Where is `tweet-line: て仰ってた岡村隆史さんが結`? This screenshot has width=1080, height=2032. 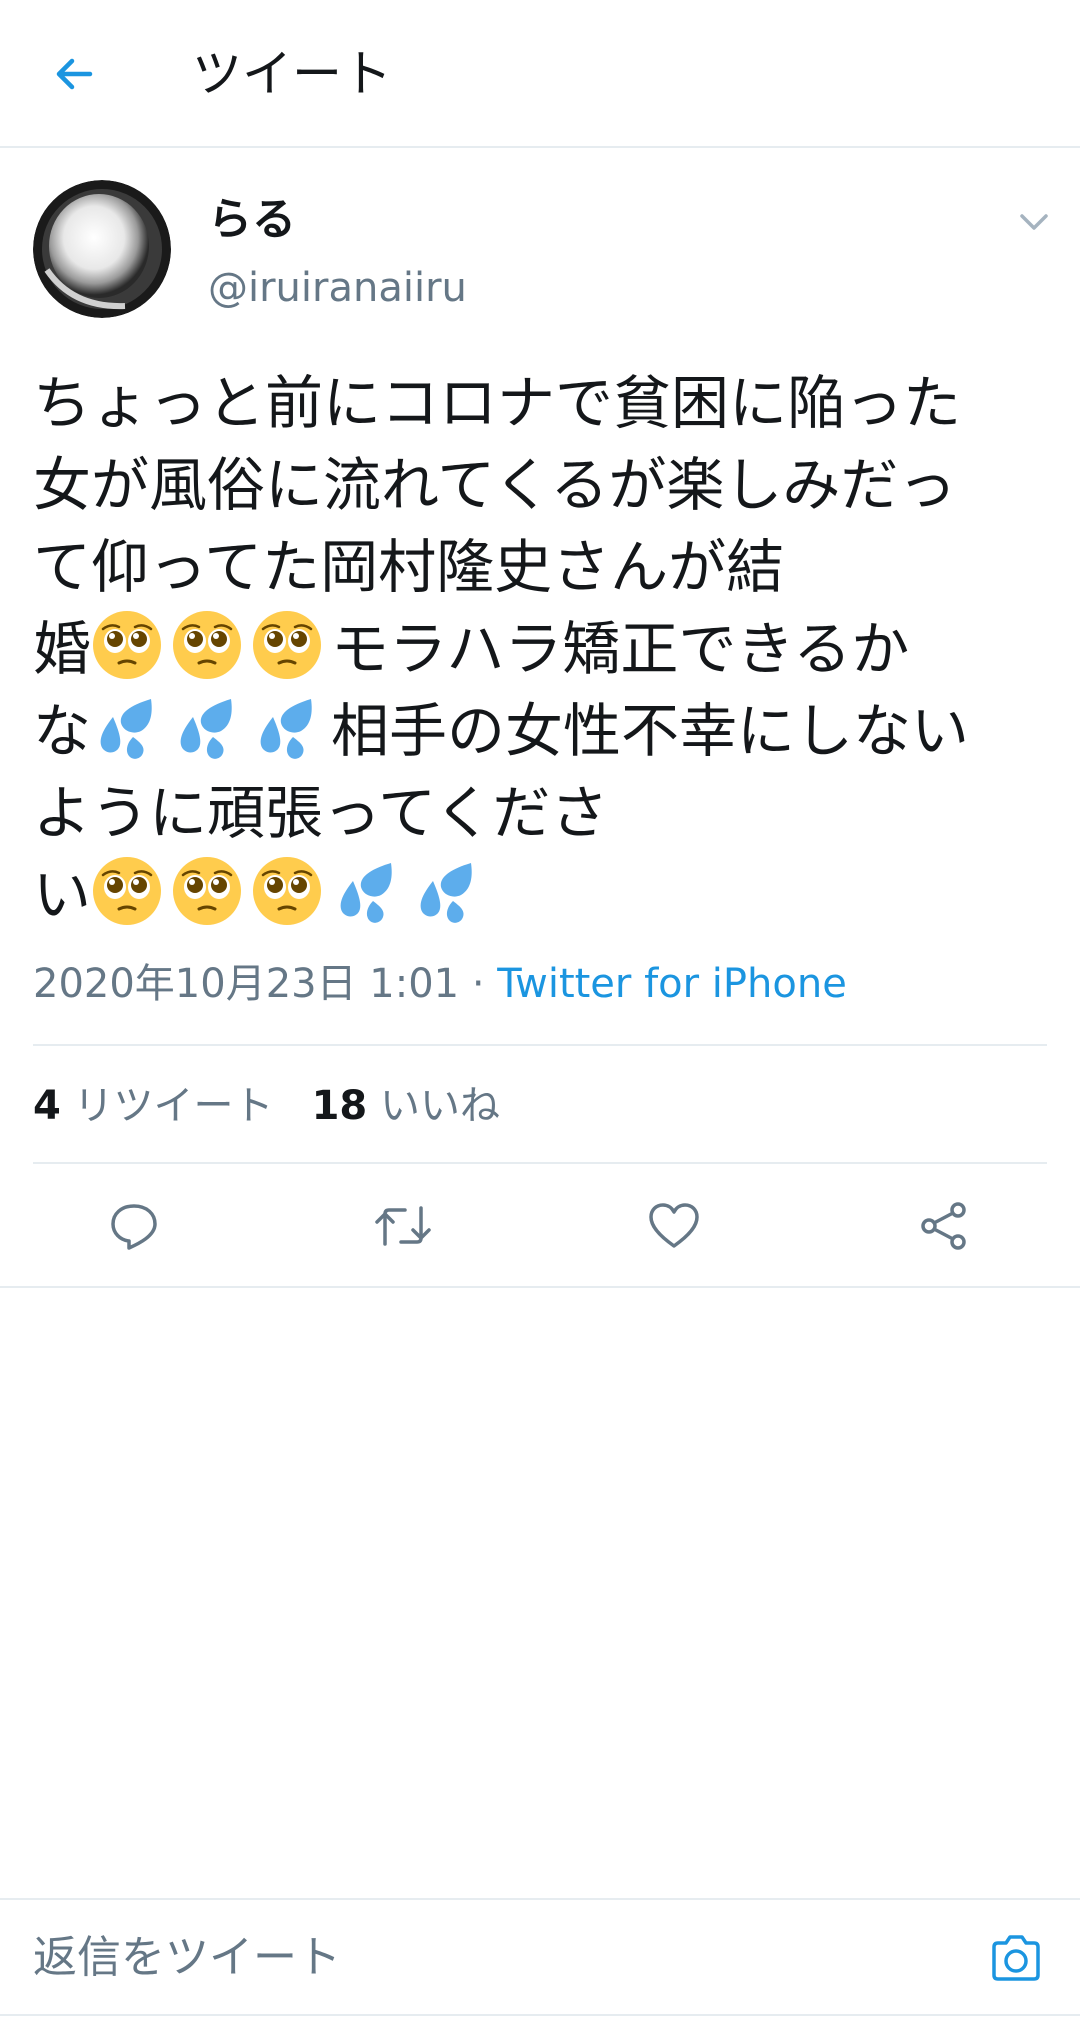 tweet-line: て仰ってた岡村隆史さんが結 is located at coordinates (543, 567).